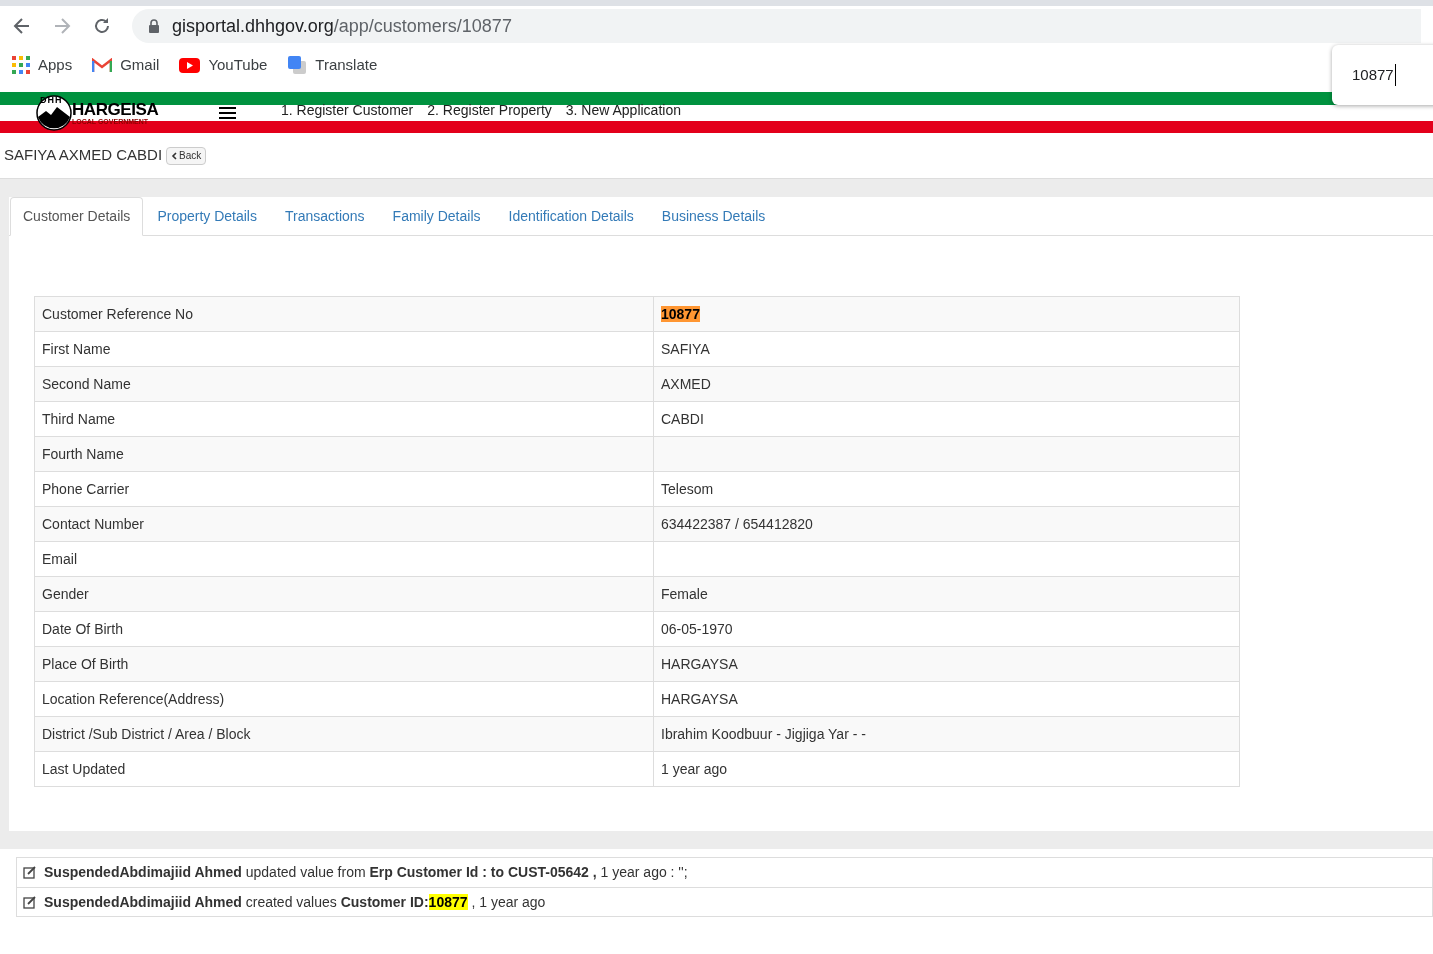  I want to click on back-icon, so click(22, 26).